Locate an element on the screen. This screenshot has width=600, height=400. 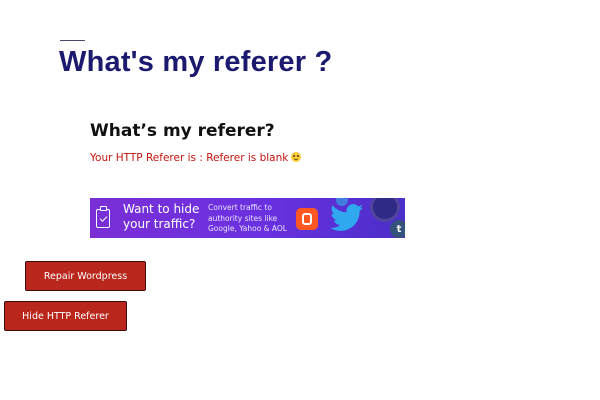
smiley-icon is located at coordinates (296, 157).